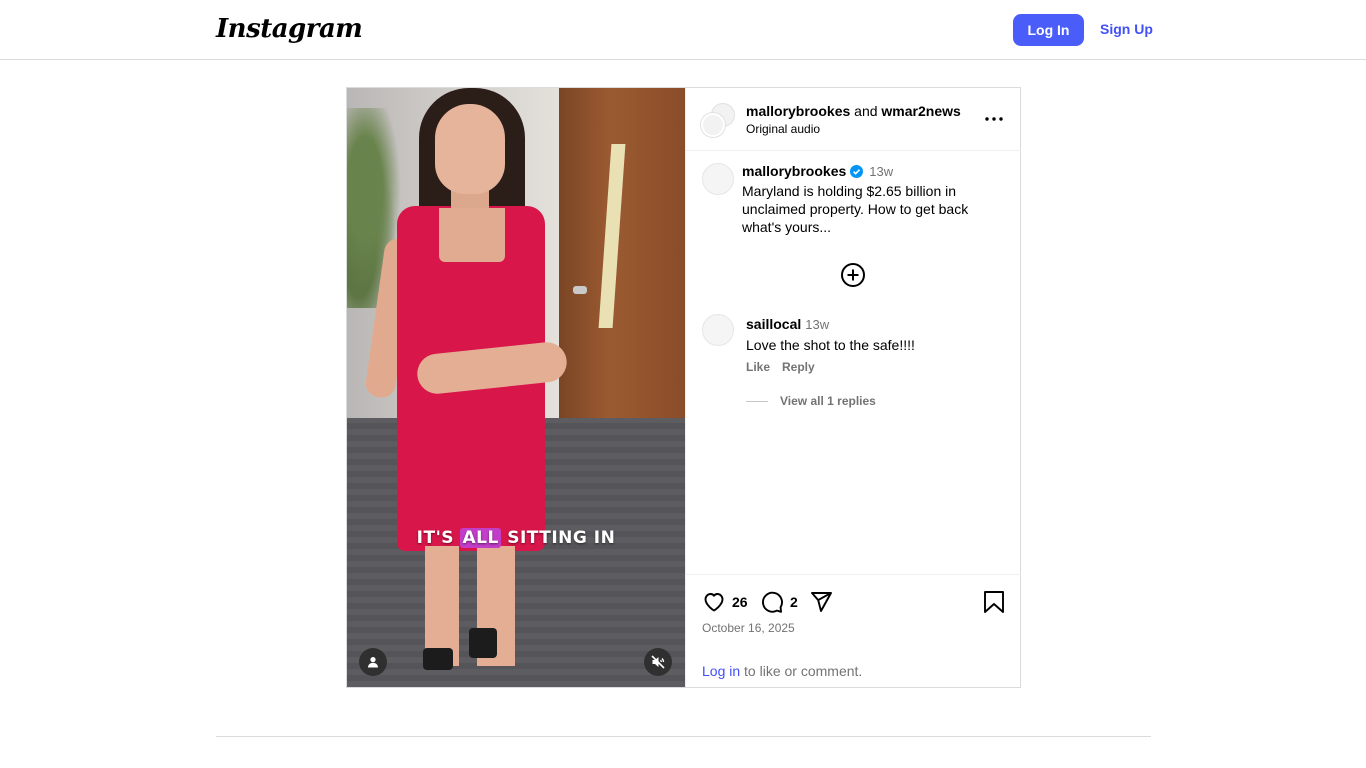  I want to click on author-joiner: and, so click(866, 111).